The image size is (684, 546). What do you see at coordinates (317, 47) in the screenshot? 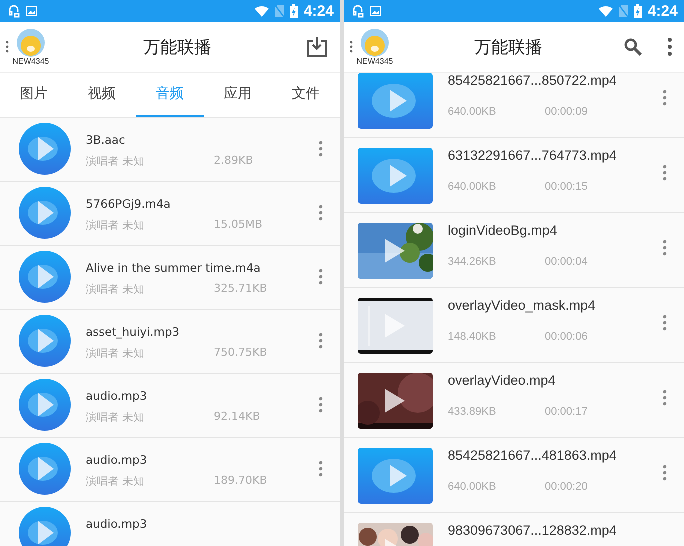
I see `download-icon` at bounding box center [317, 47].